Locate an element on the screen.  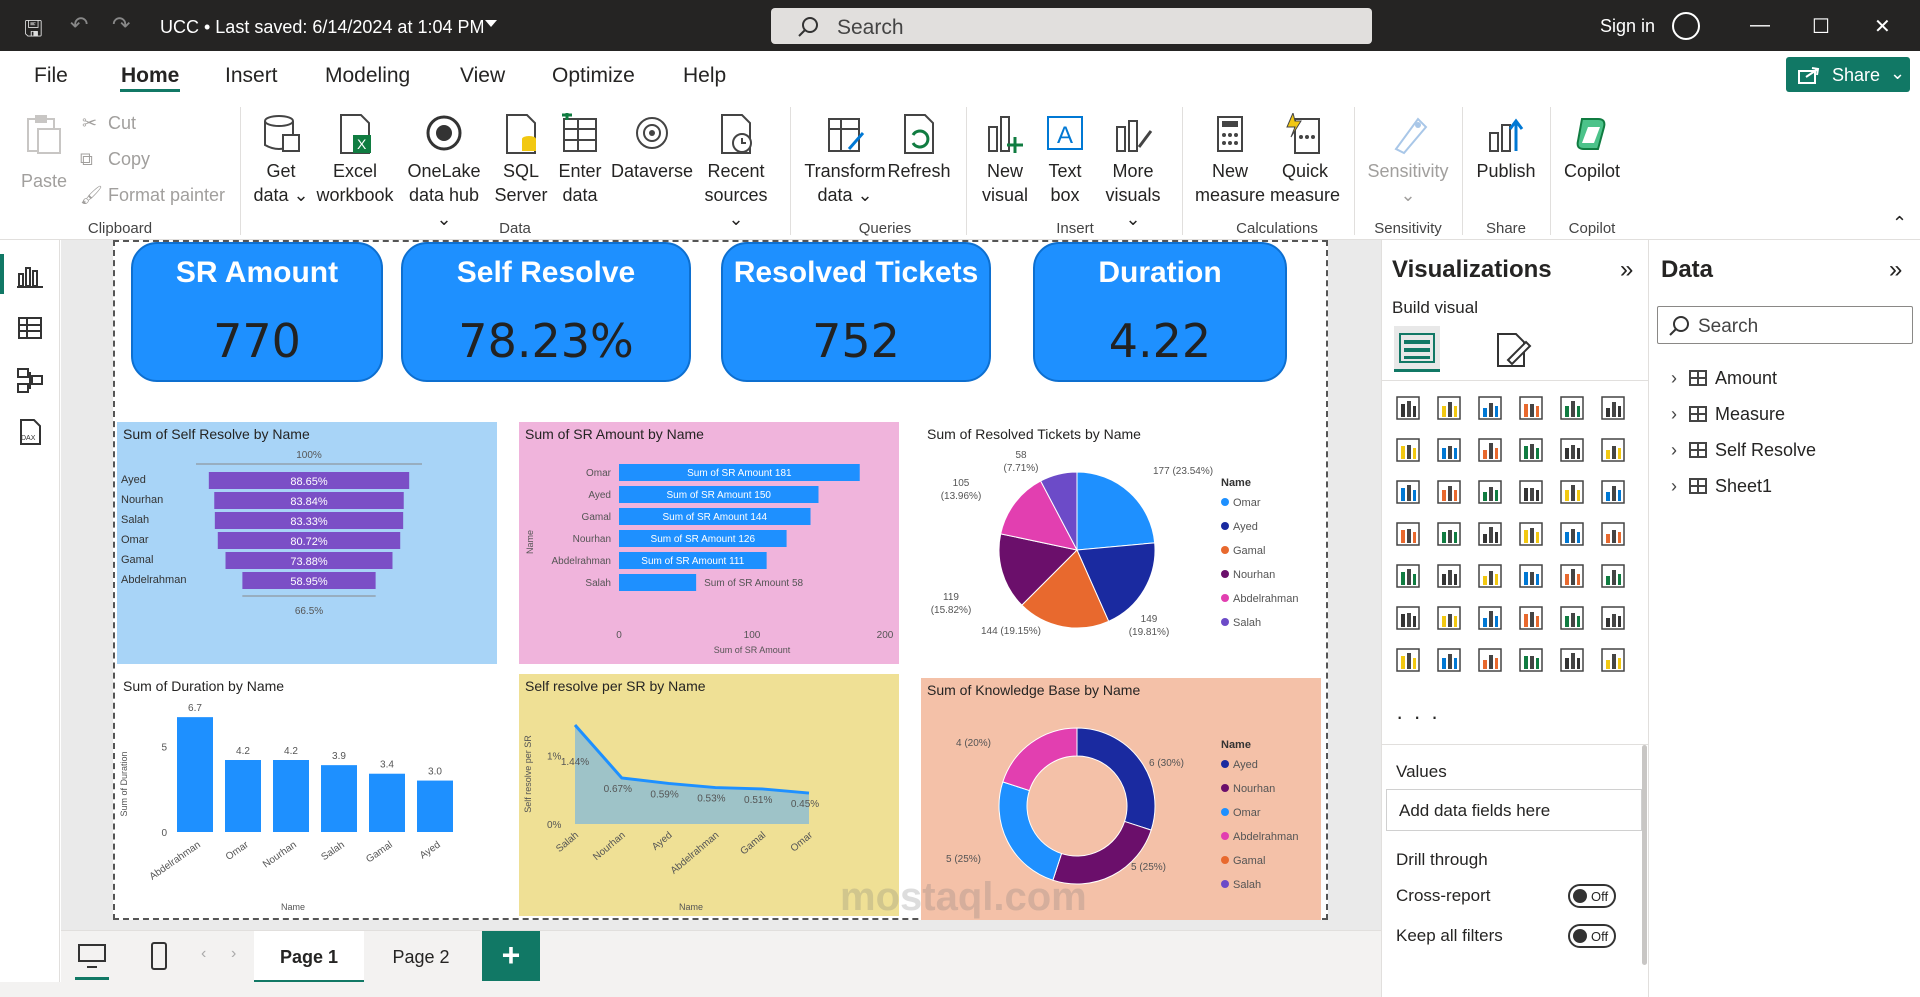
add-data-fields-well: Add data fields here is located at coordinates (1514, 810).